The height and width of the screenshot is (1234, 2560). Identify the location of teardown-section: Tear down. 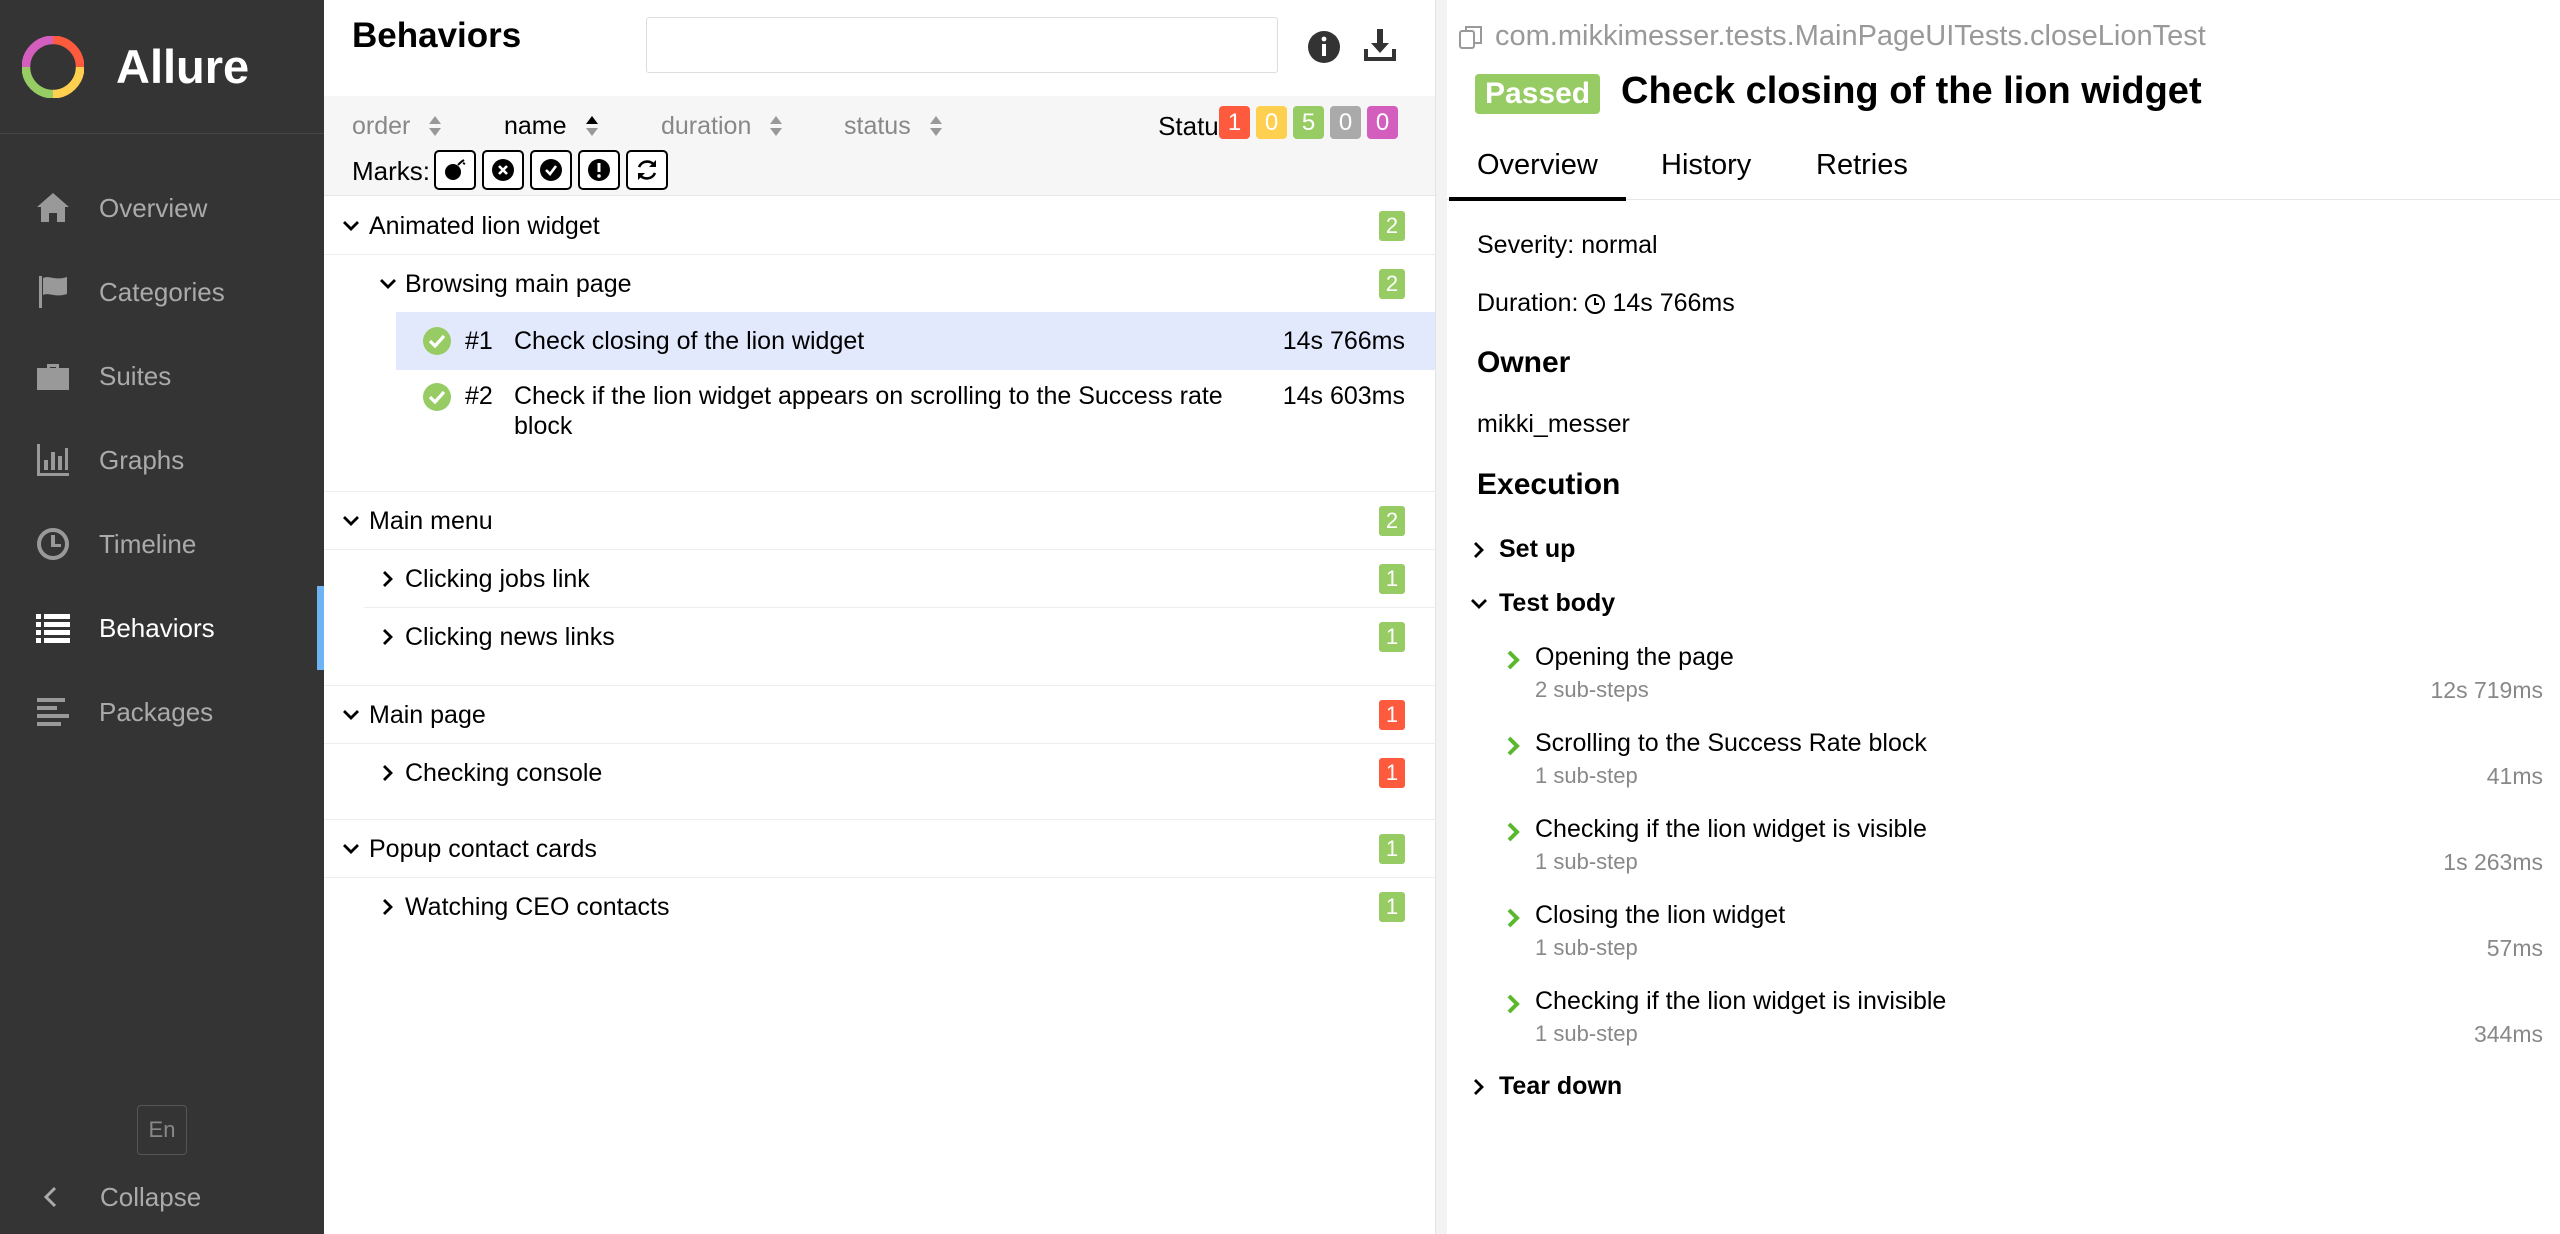
(1545, 1086).